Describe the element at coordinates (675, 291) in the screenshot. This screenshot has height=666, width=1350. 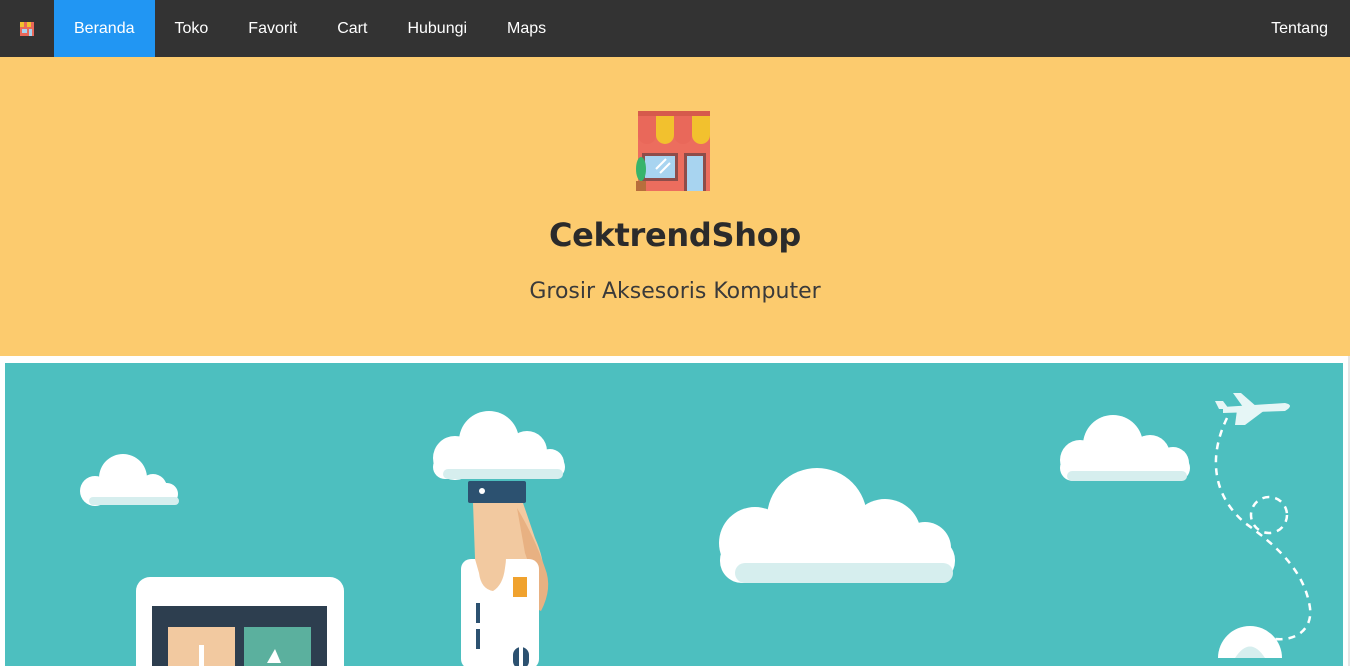
I see `page-subtitle: Grosir Aksesoris Komputer` at that location.